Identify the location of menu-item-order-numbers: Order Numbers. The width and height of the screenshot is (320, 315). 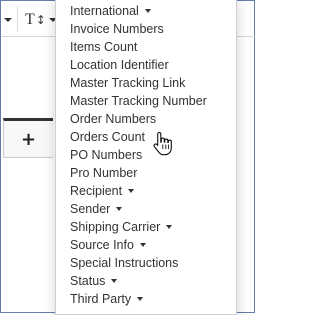
(146, 119).